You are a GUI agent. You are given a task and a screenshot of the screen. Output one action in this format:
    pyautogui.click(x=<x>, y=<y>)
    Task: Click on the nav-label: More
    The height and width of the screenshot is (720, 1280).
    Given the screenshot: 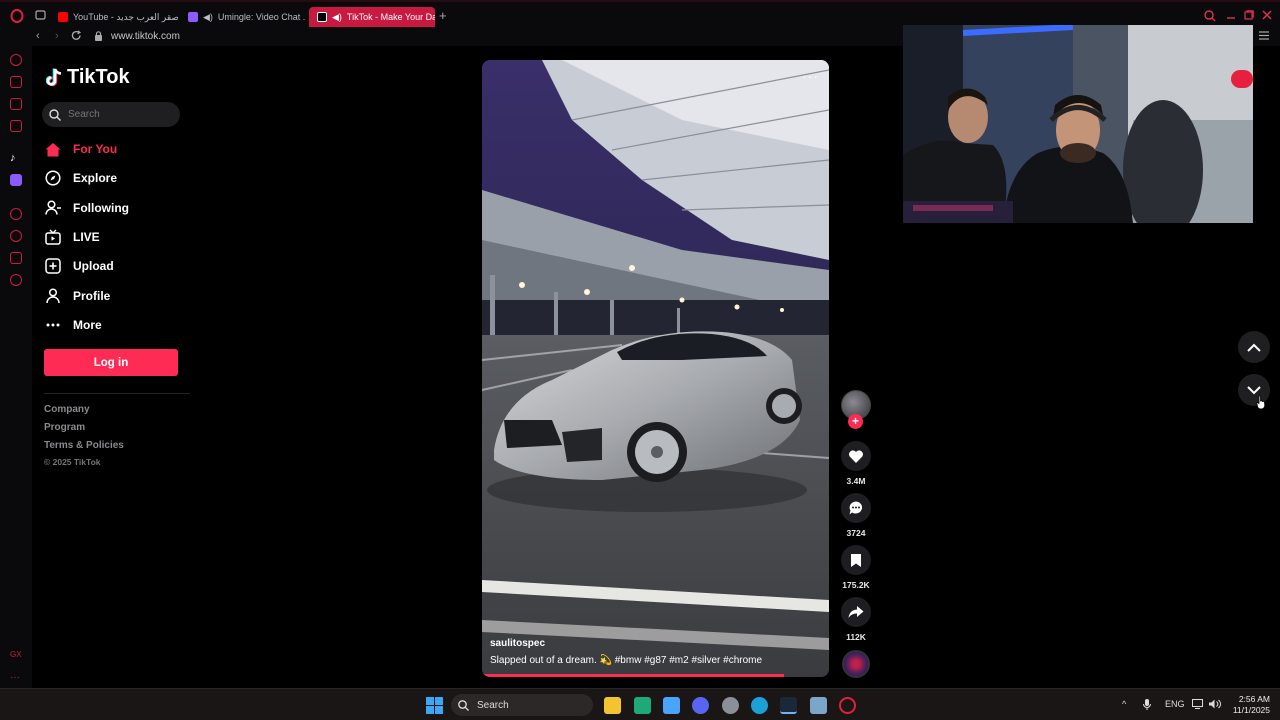 What is the action you would take?
    pyautogui.click(x=87, y=325)
    